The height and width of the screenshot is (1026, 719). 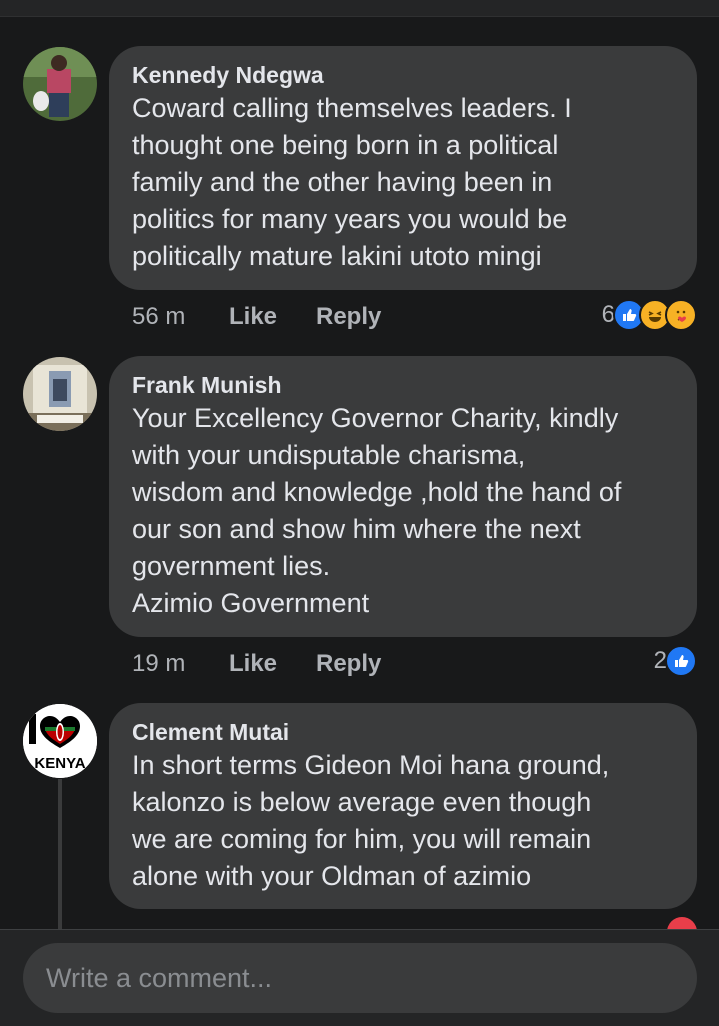 What do you see at coordinates (681, 661) in the screenshot?
I see `like-reaction-icon` at bounding box center [681, 661].